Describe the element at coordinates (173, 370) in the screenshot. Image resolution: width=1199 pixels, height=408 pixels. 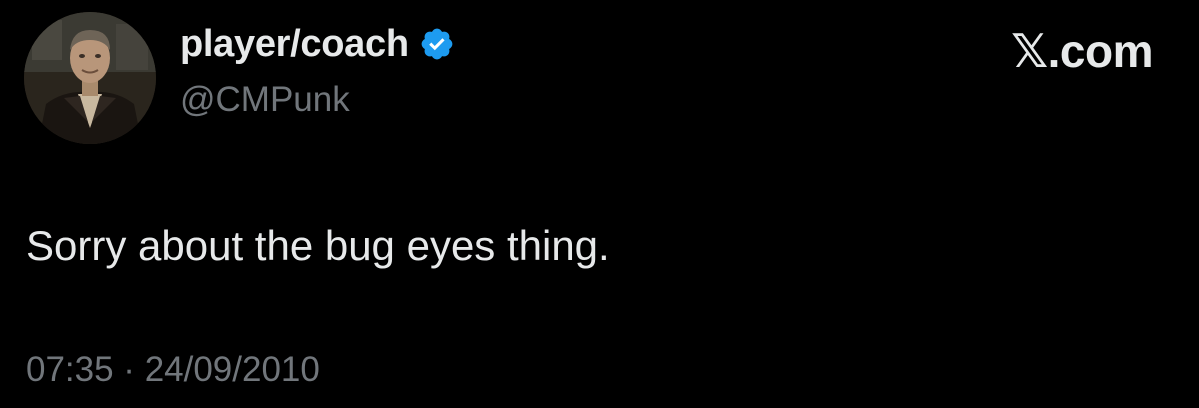
I see `tweet-timestamp: 07:35 · 24/09/2010` at that location.